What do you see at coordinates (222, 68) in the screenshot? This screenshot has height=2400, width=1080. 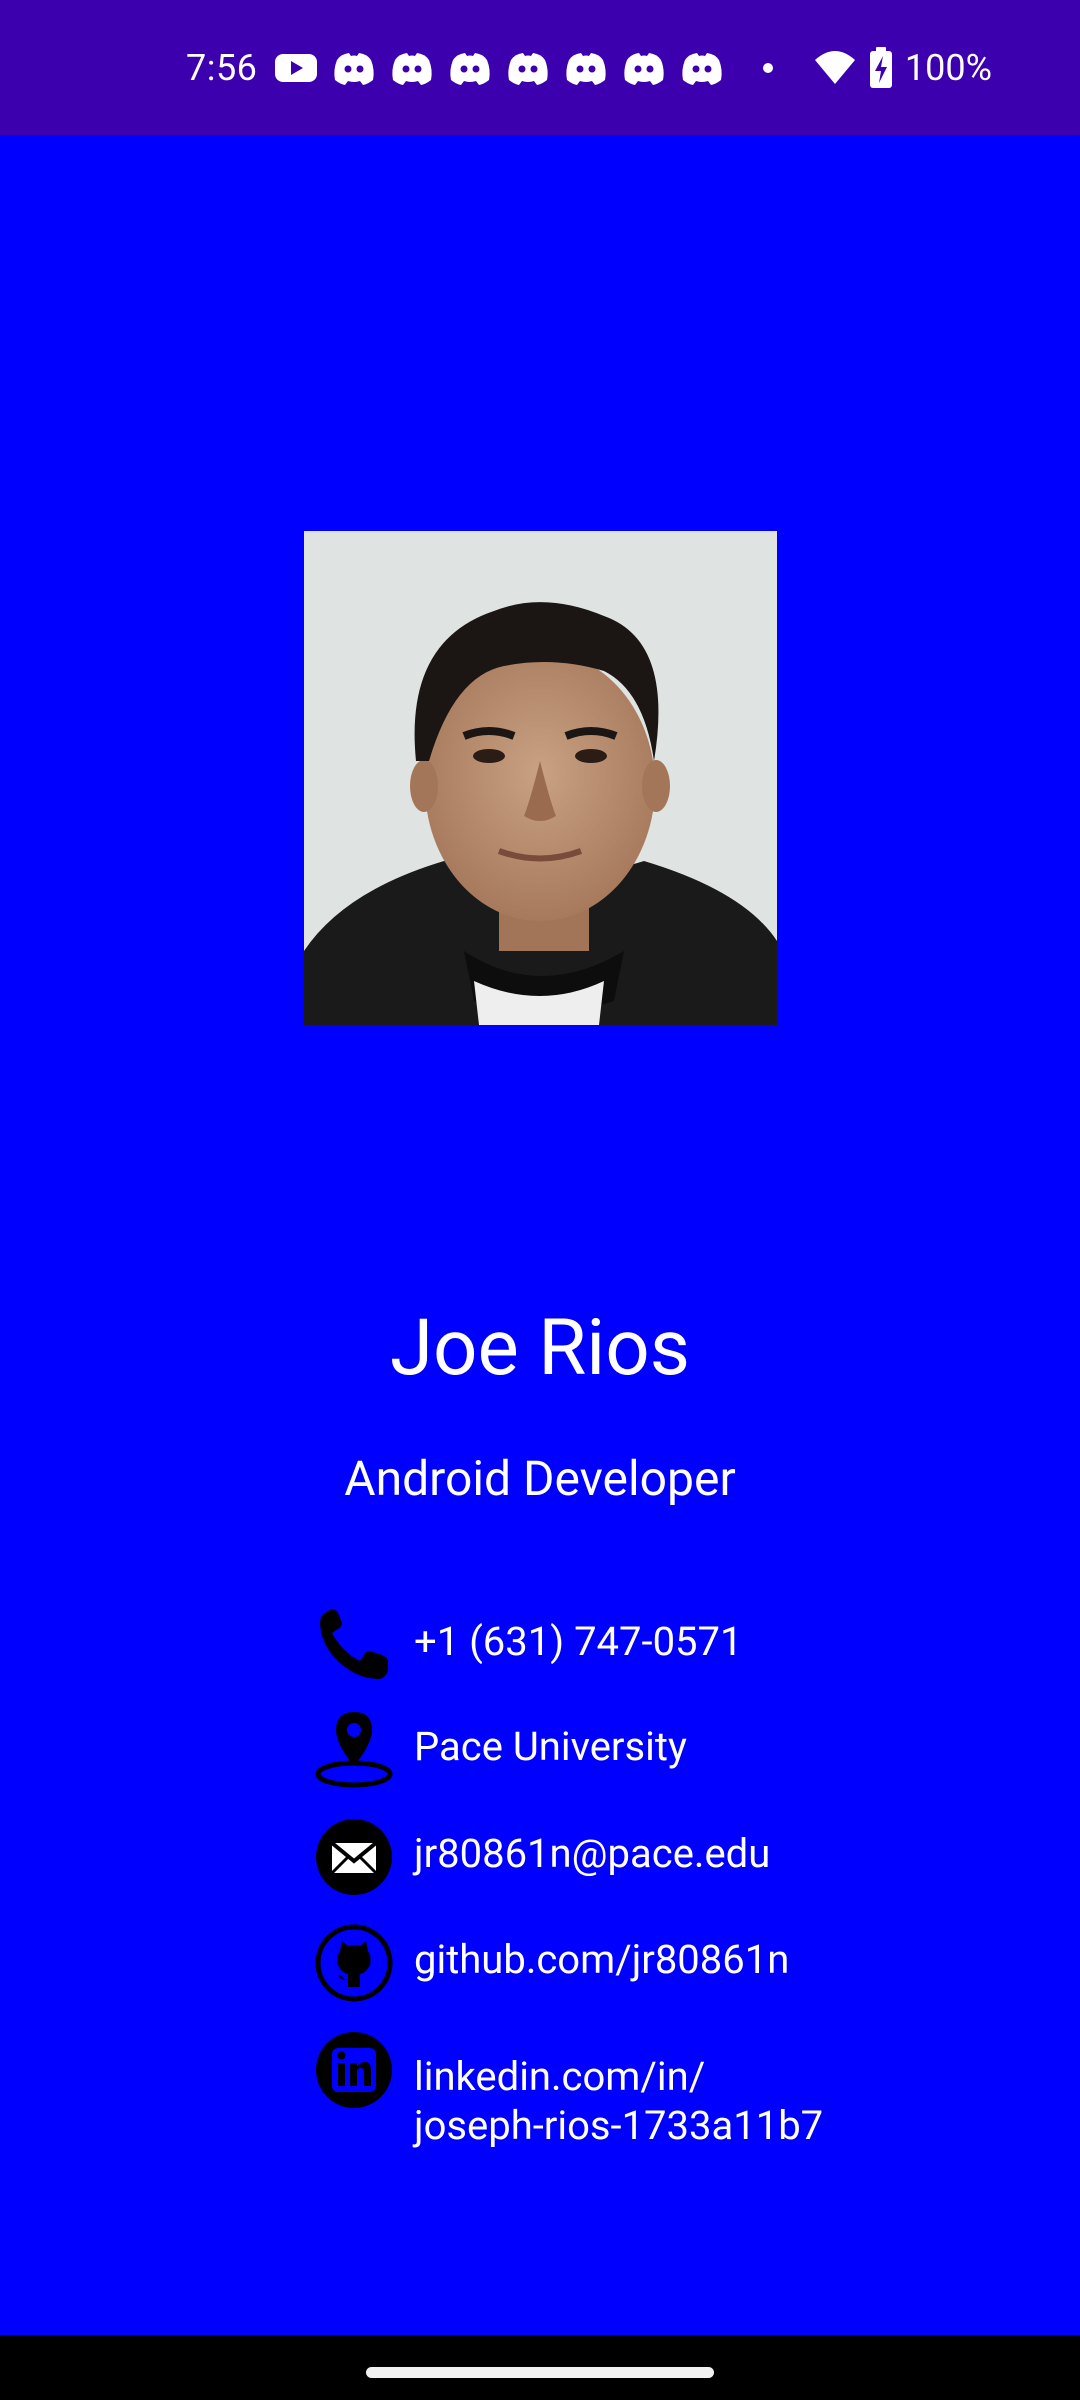 I see `status-time: 7:56` at bounding box center [222, 68].